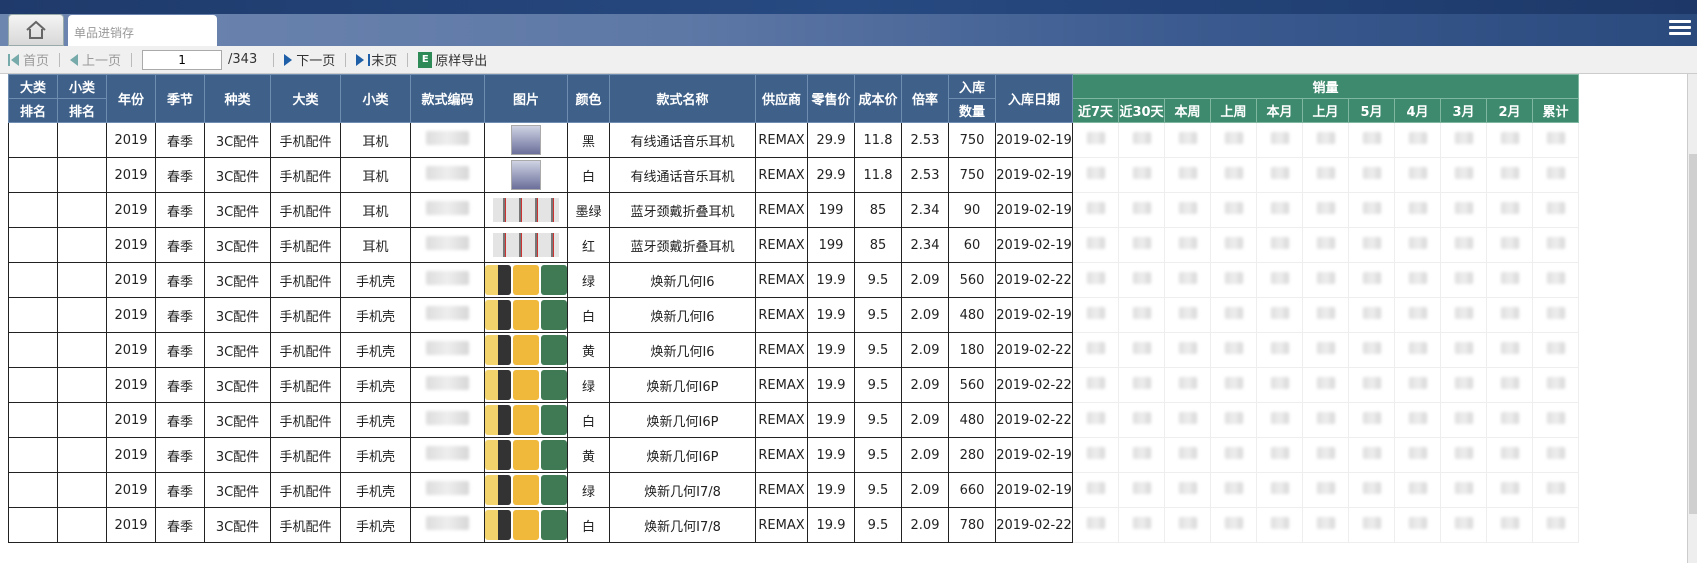 The width and height of the screenshot is (1697, 563). What do you see at coordinates (781, 98) in the screenshot?
I see `header-supplier: 供应商` at bounding box center [781, 98].